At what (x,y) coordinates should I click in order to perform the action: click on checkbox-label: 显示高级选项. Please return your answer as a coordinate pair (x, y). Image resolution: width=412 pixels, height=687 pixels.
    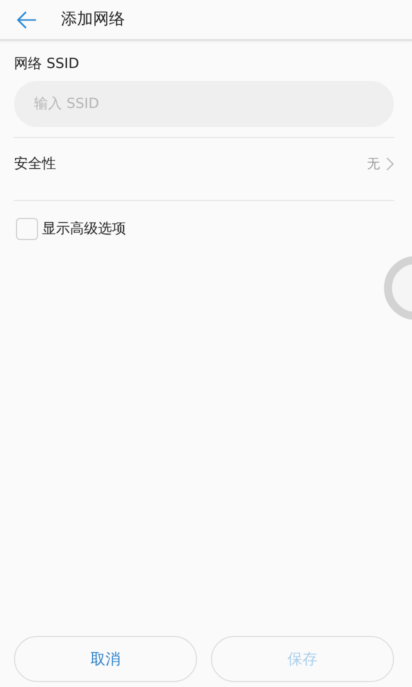
    Looking at the image, I should click on (84, 229).